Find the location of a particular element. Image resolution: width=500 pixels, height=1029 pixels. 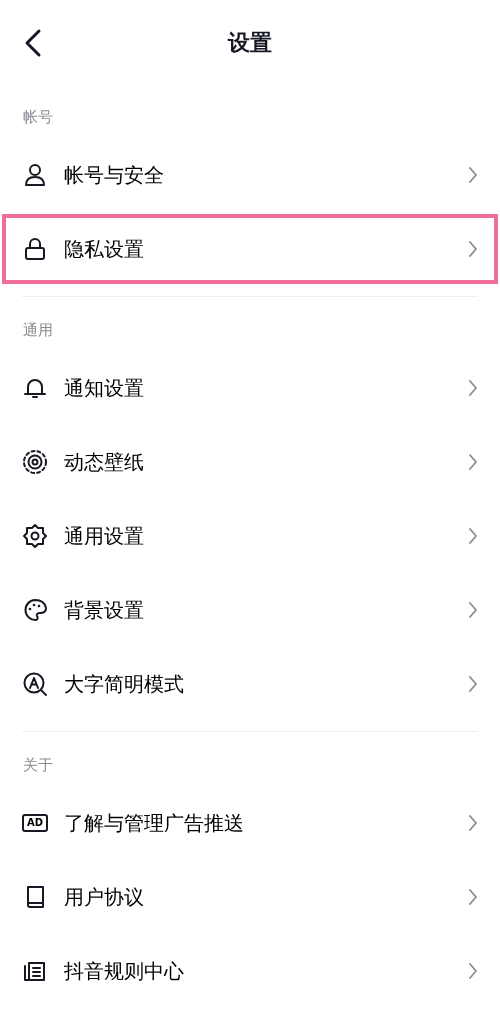

highlighted-settings-row: 隐私设置 is located at coordinates (250, 249).